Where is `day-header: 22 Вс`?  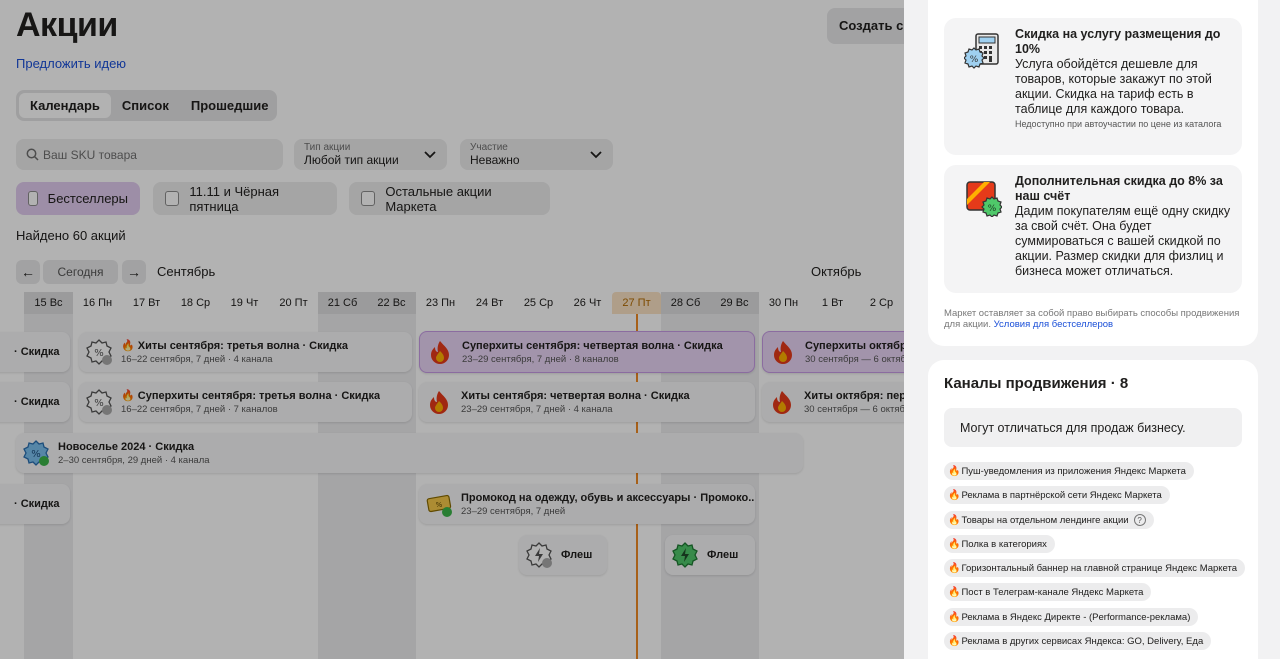 day-header: 22 Вс is located at coordinates (391, 303).